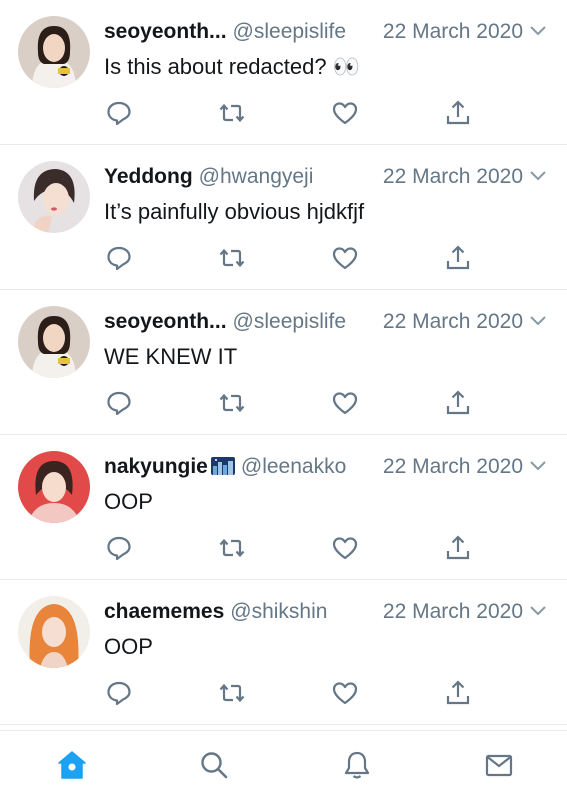  Describe the element at coordinates (232, 66) in the screenshot. I see `tweet-text: Is this about redacted? 👀` at that location.